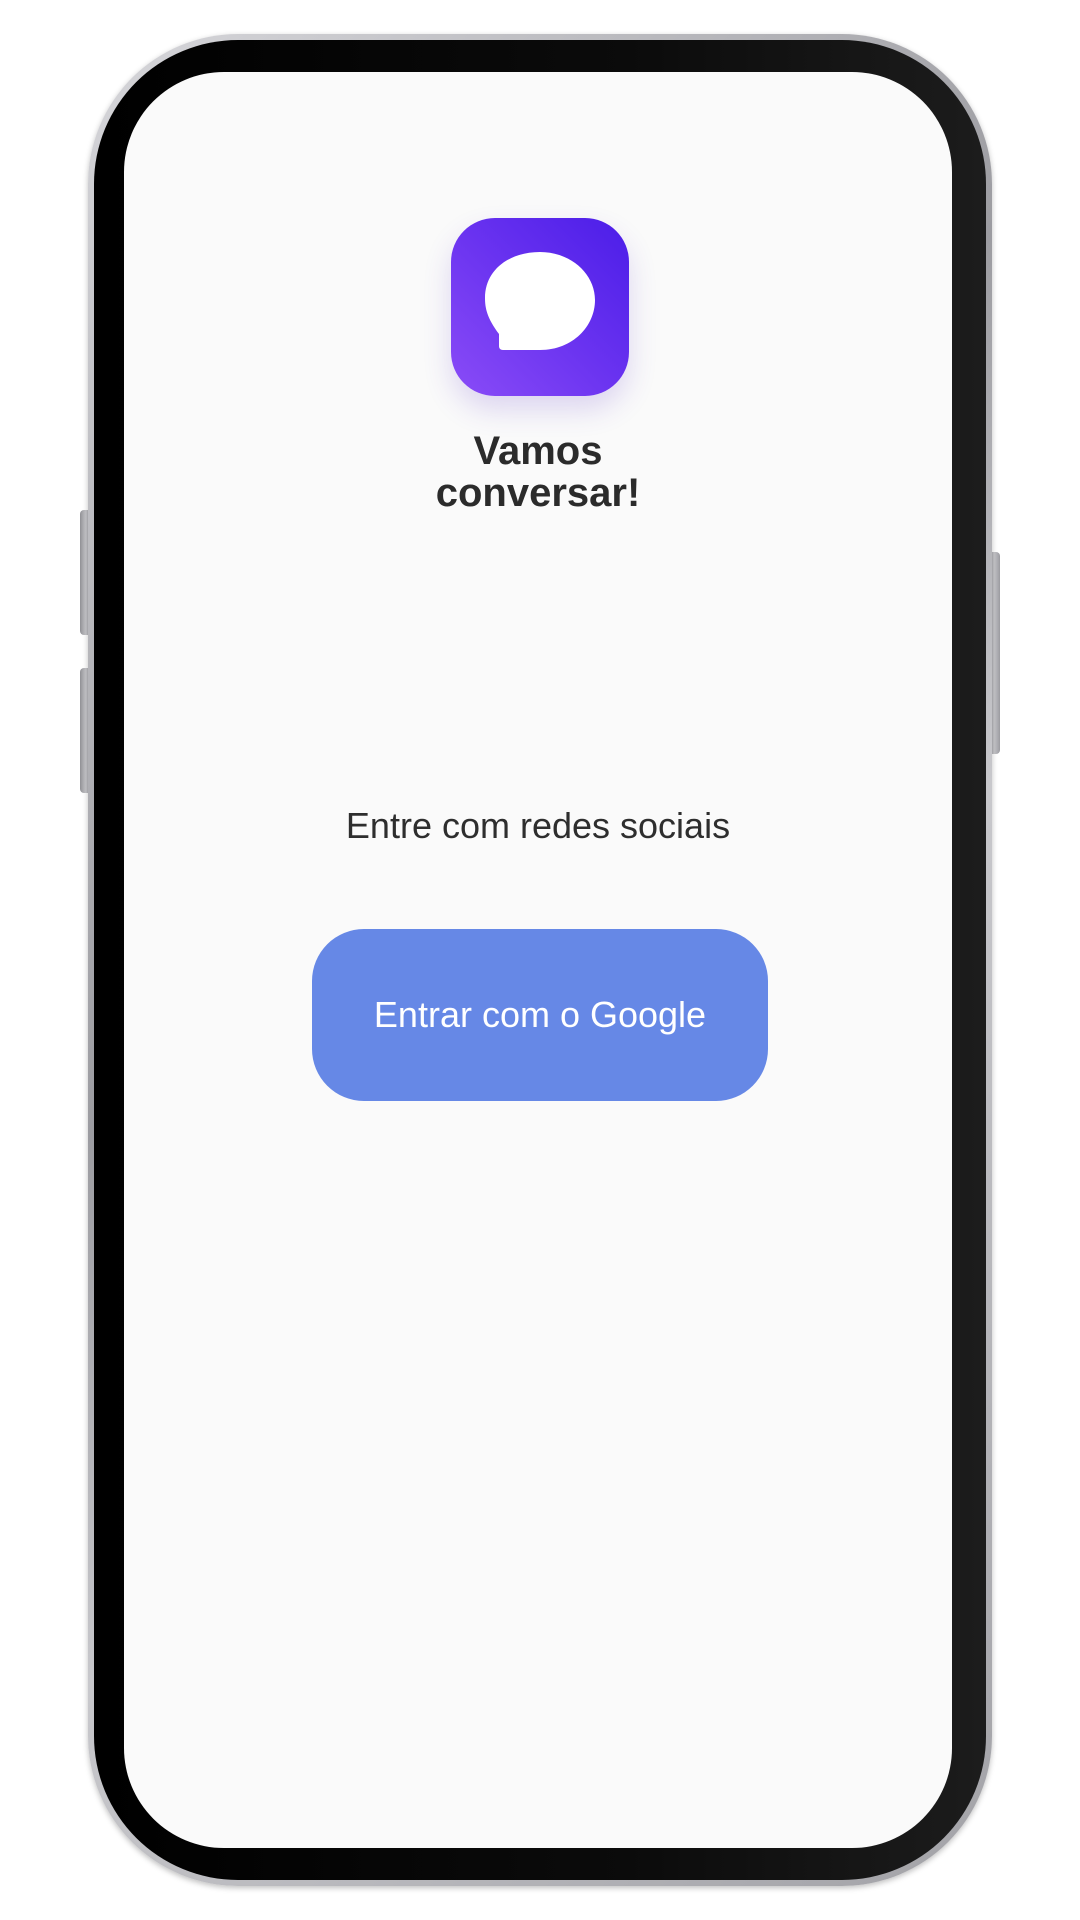 The height and width of the screenshot is (1920, 1080). What do you see at coordinates (538, 825) in the screenshot?
I see `social-login-label: Entre com redes sociais` at bounding box center [538, 825].